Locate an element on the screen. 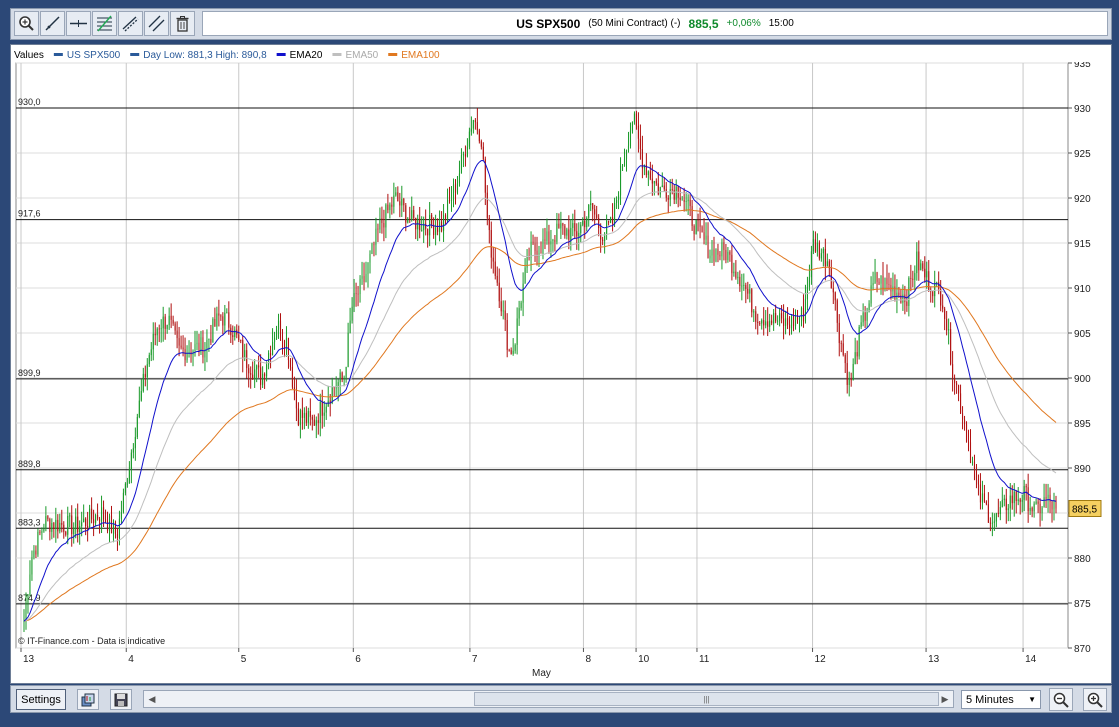  y-tick-label: 925 is located at coordinates (1082, 154).